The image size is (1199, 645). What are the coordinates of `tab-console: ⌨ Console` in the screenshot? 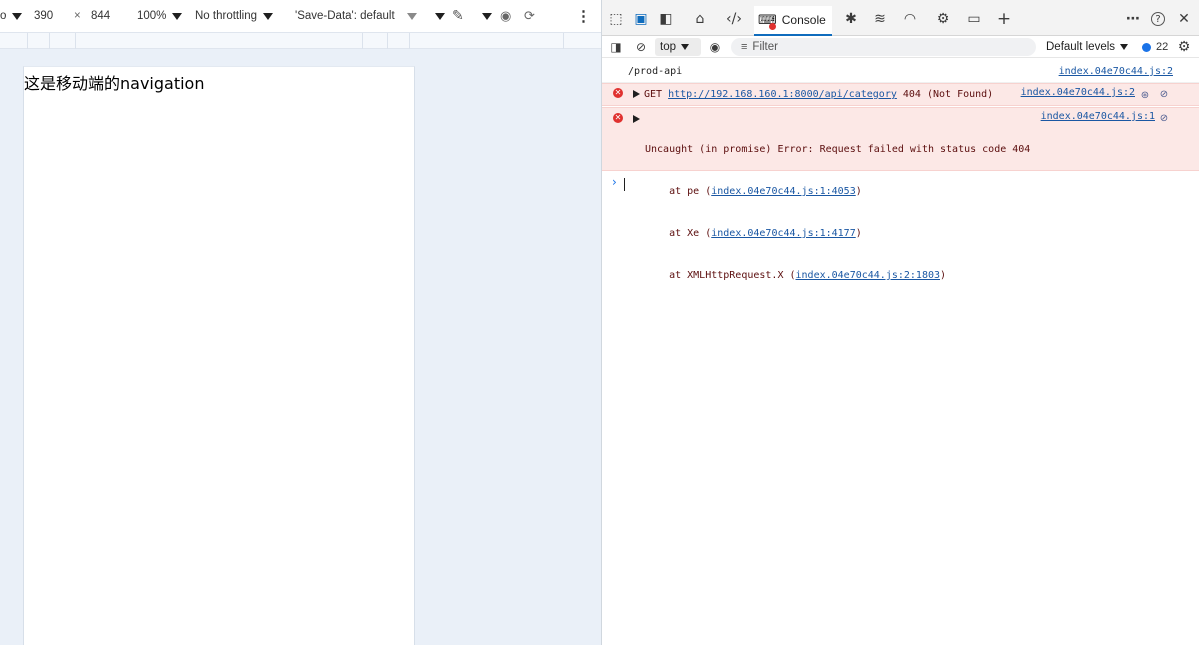 It's located at (793, 21).